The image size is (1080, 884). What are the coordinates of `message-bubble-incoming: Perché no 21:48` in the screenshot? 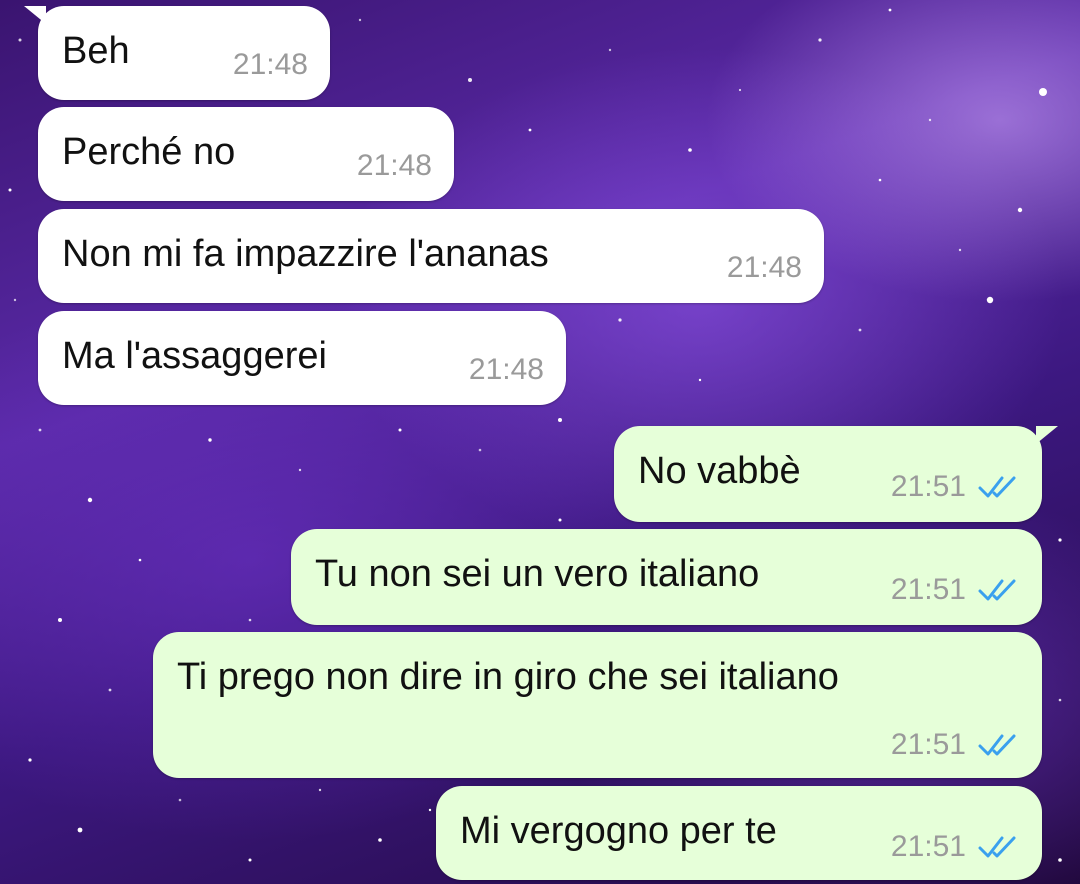 It's located at (246, 154).